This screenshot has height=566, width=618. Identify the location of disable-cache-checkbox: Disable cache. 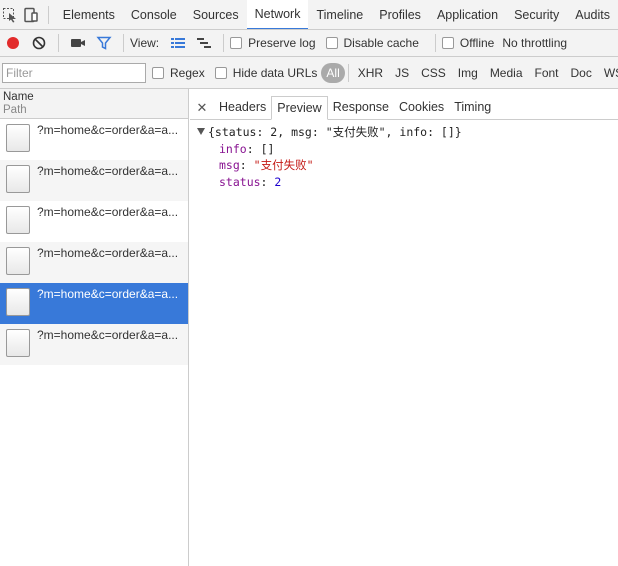
(372, 43).